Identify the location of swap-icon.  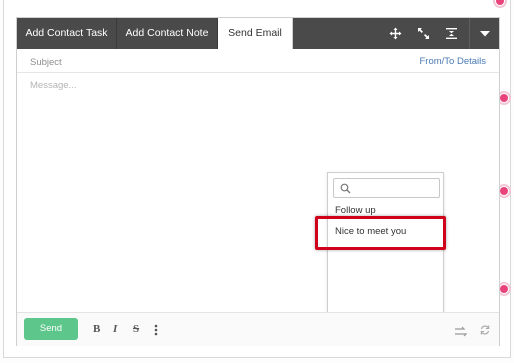
(461, 333).